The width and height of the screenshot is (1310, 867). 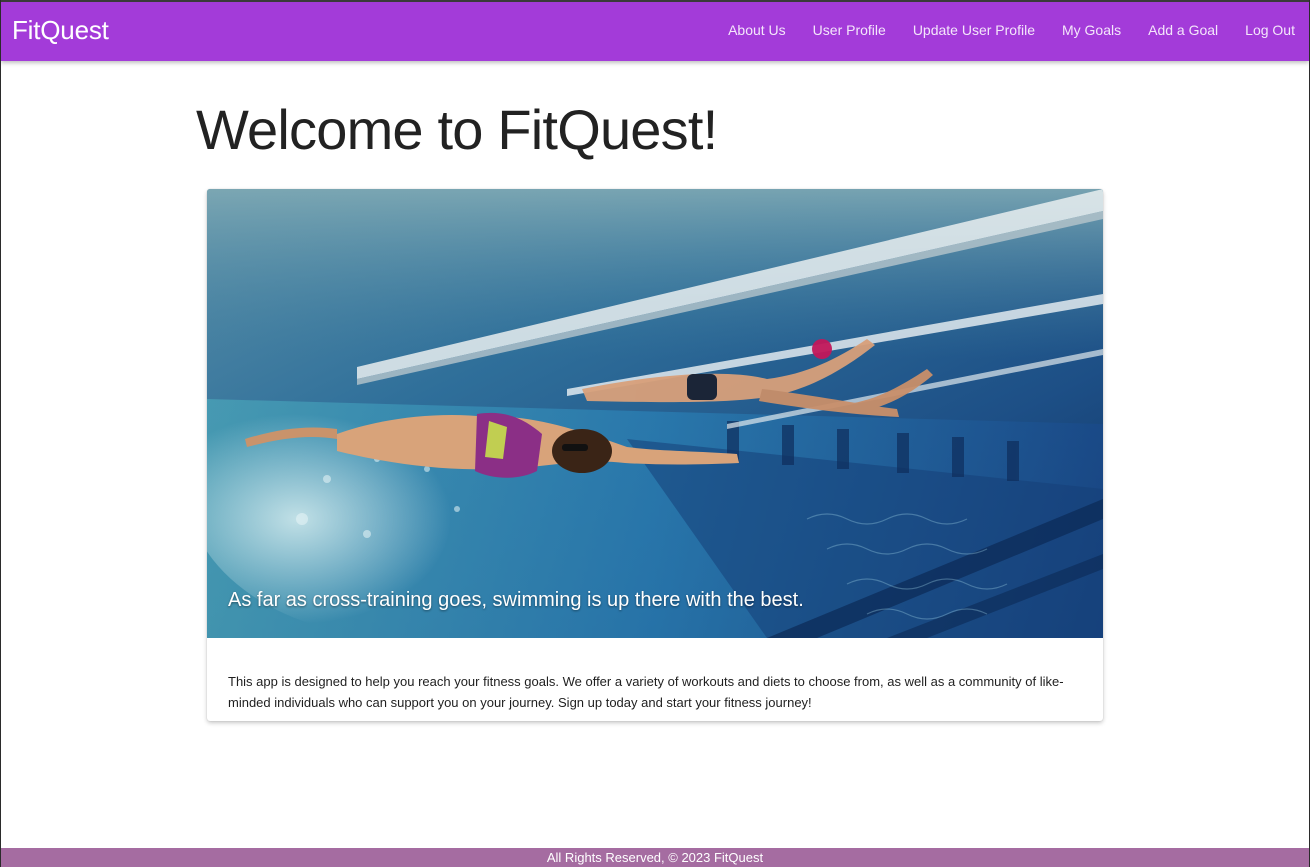 What do you see at coordinates (1091, 30) in the screenshot?
I see `nav-my-goals-link: My Goals` at bounding box center [1091, 30].